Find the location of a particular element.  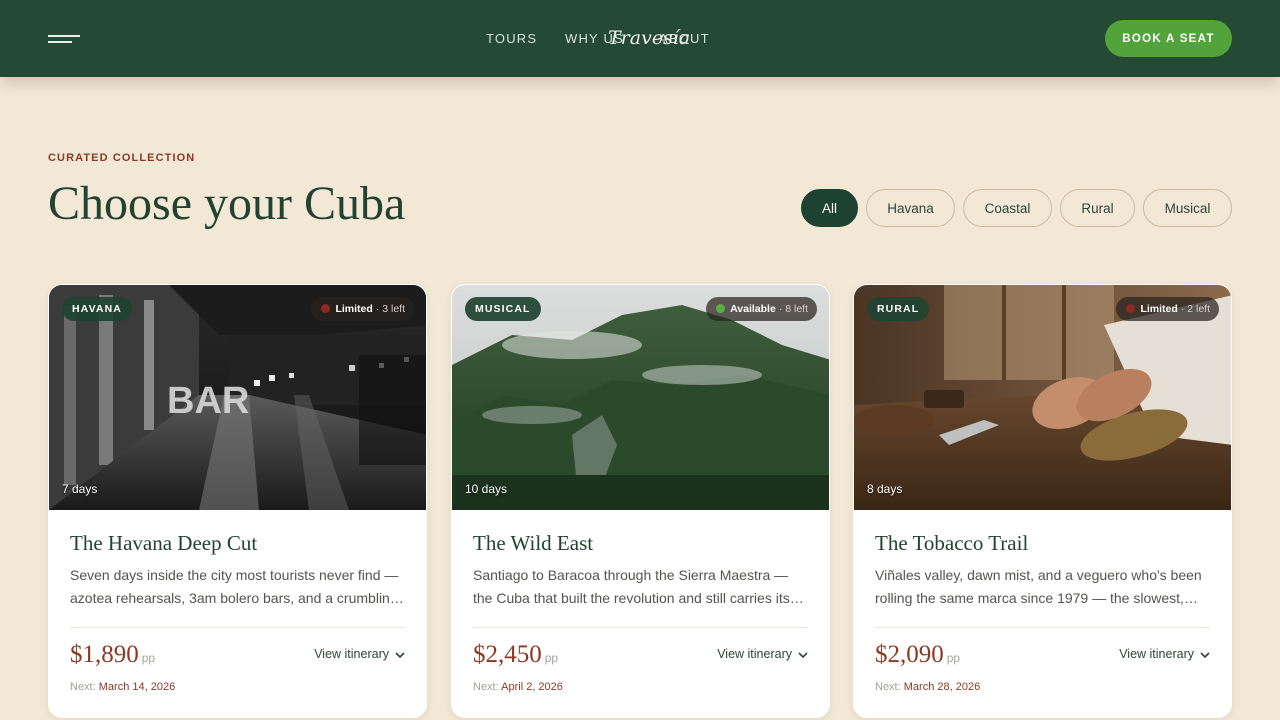

availability-status: Available is located at coordinates (753, 309).